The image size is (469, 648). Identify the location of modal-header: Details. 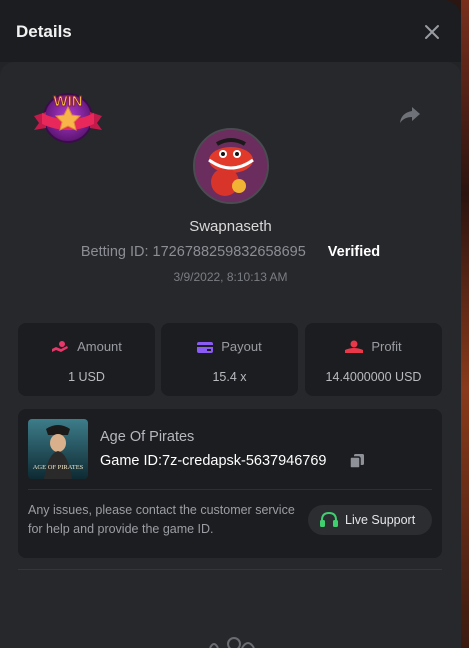
(230, 31).